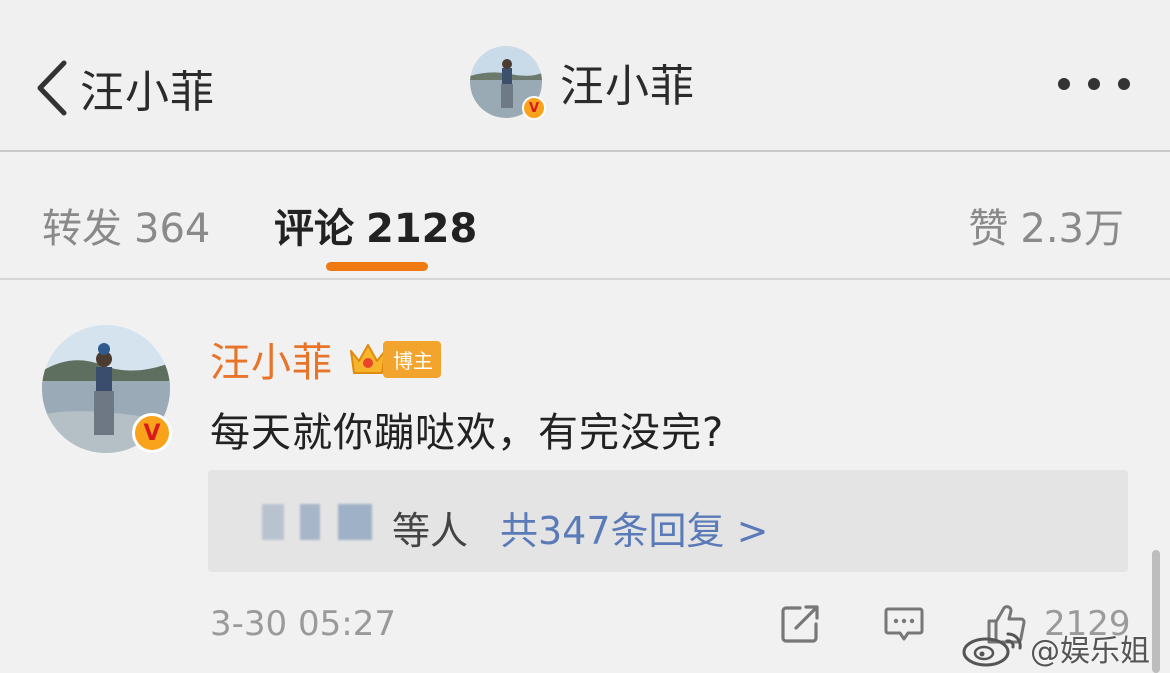  I want to click on more-dots-icon, so click(1094, 84).